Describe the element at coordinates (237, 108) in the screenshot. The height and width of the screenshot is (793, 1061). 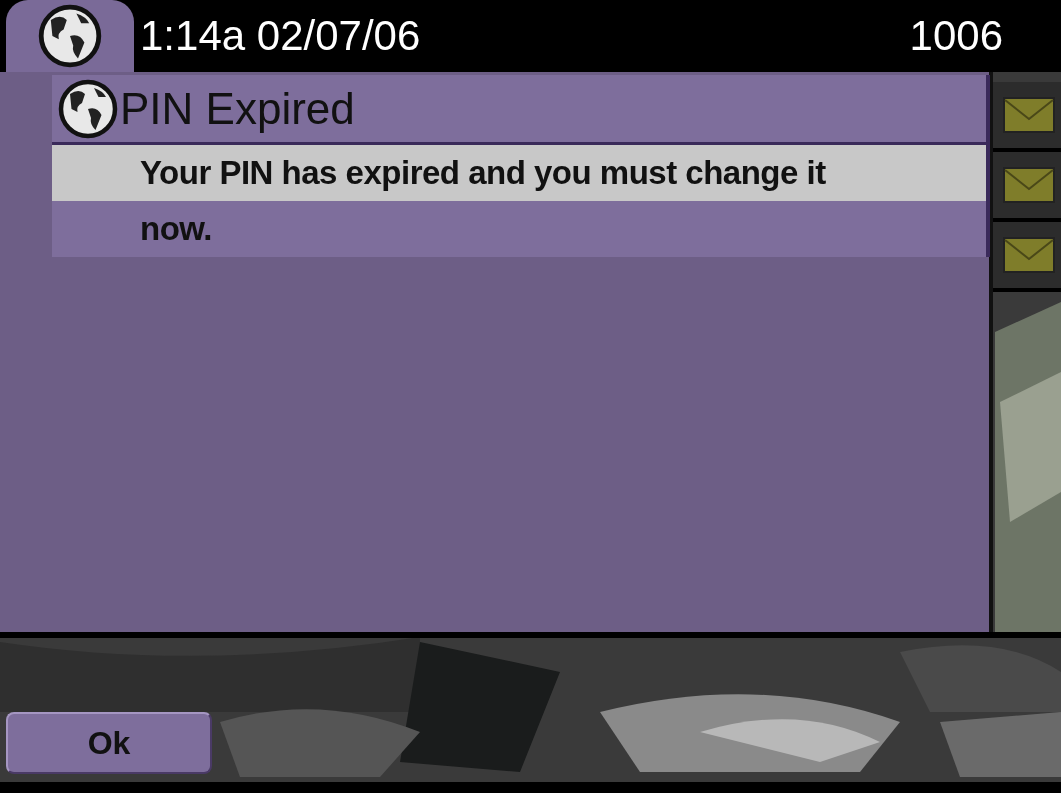
I see `dialog-title: PIN Expired` at that location.